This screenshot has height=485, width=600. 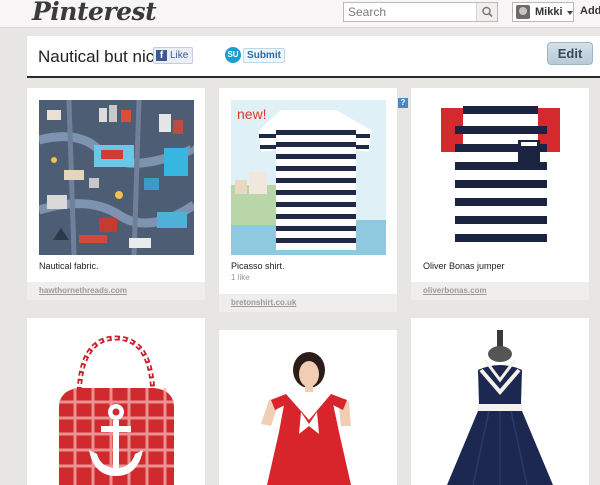 I want to click on search-icon, so click(x=487, y=12).